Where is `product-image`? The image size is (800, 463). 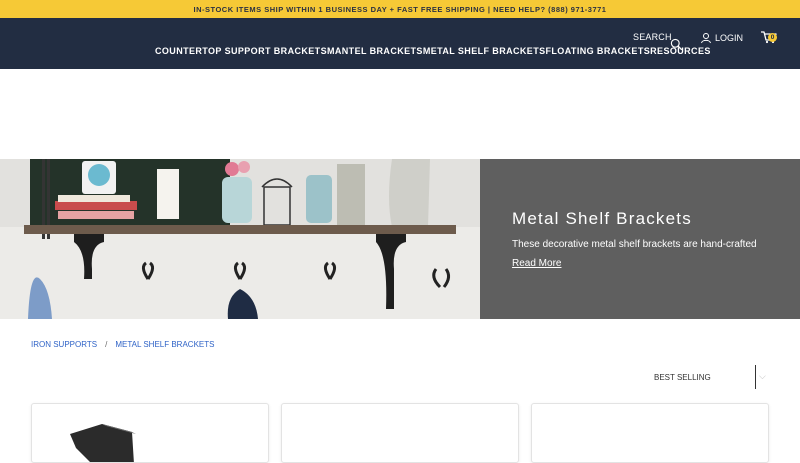 product-image is located at coordinates (103, 443).